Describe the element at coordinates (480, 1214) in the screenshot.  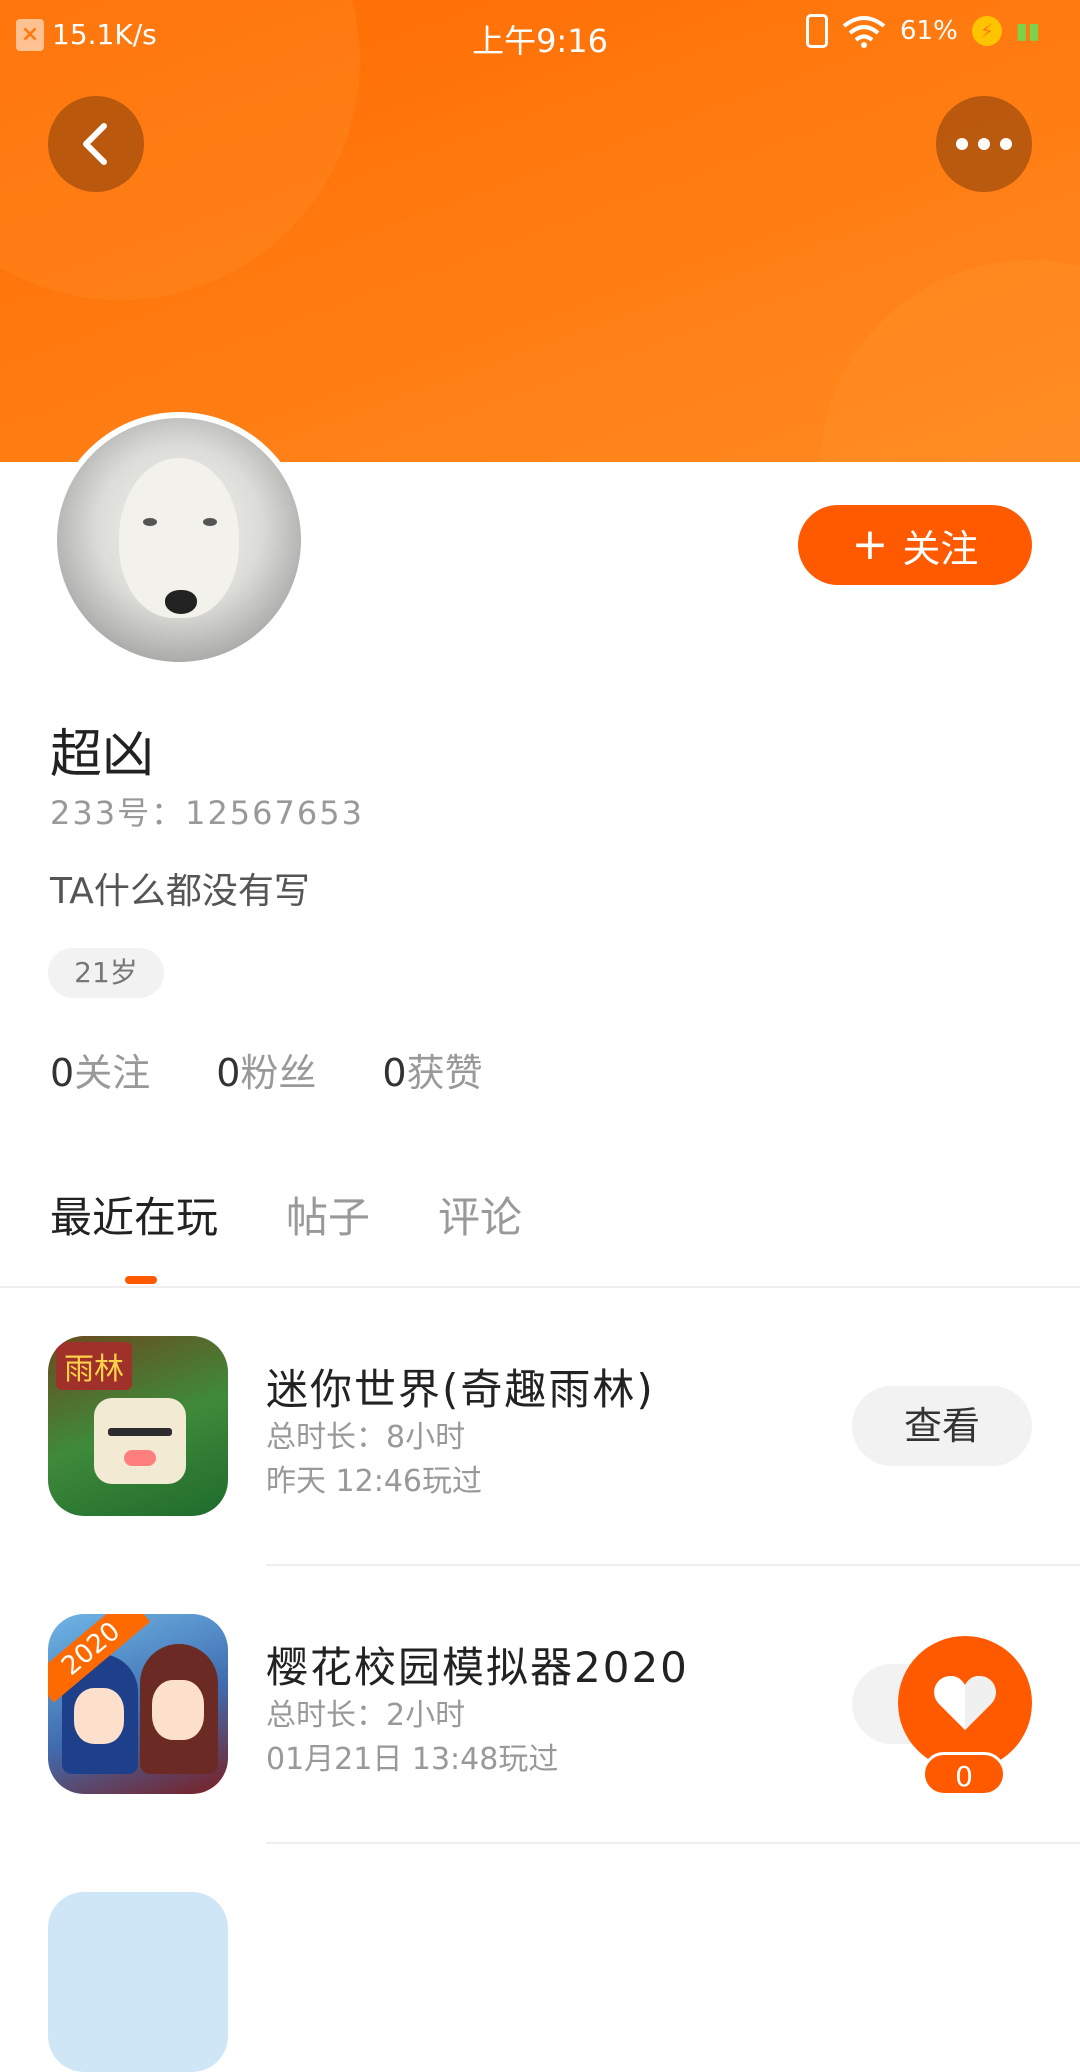
I see `tab-comments: 评论` at that location.